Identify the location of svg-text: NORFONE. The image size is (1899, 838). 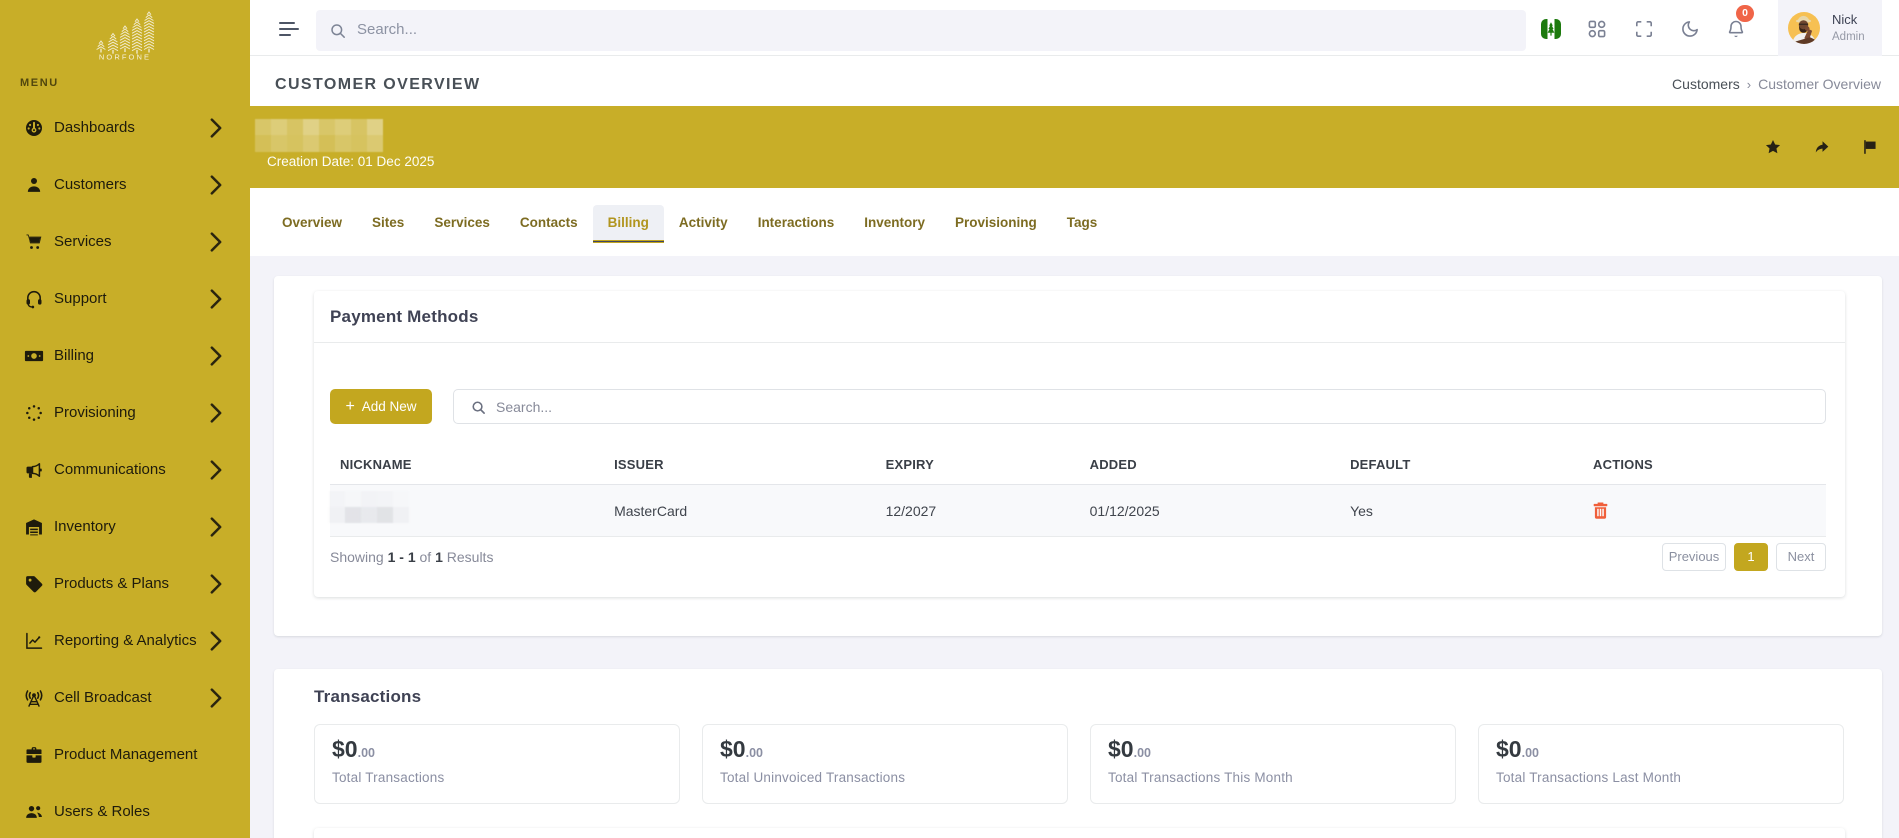
(125, 57).